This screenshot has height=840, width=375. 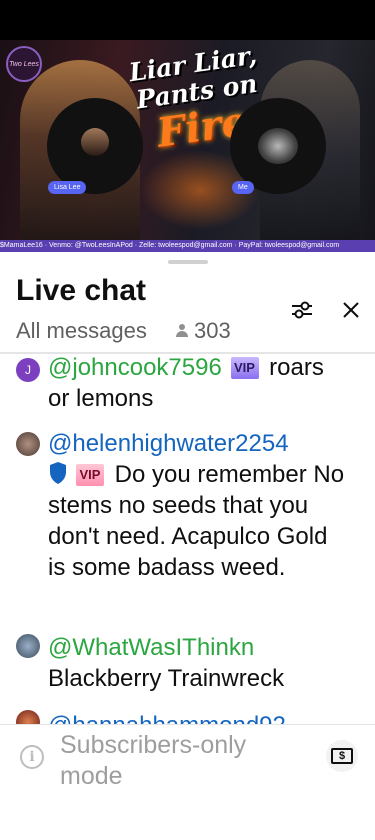 I want to click on message-author: @johncook7596, so click(x=135, y=367).